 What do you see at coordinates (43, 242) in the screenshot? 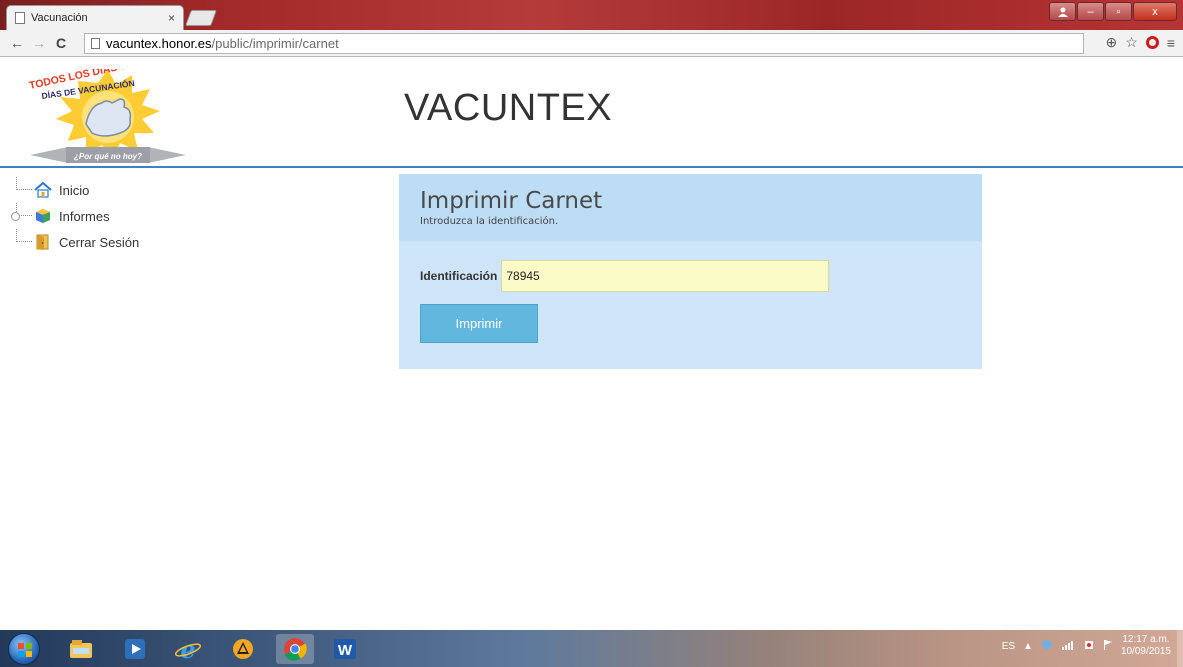
I see `door-icon` at bounding box center [43, 242].